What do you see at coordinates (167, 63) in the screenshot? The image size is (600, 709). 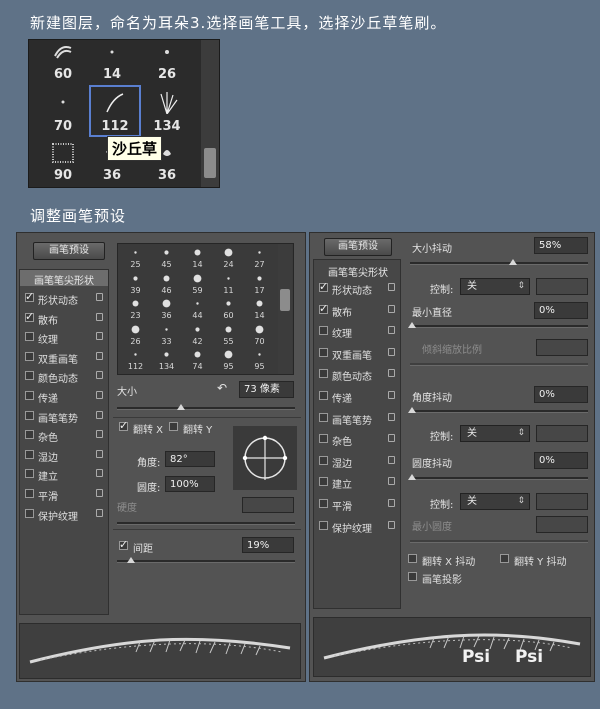 I see `brush-thumb: 26` at bounding box center [167, 63].